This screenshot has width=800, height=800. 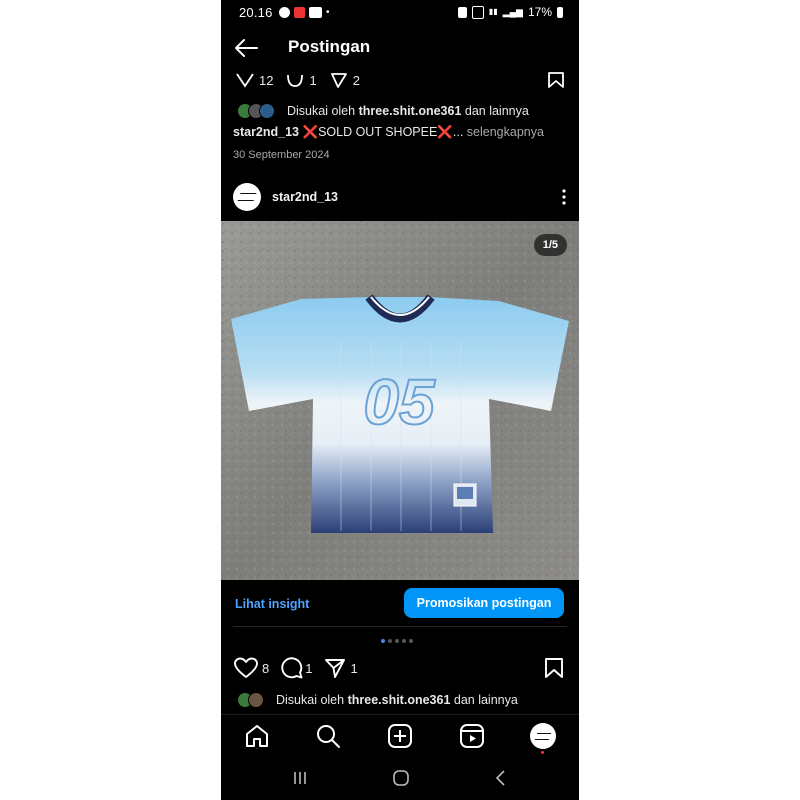 I want to click on post-username: star2nd_13, so click(x=305, y=197).